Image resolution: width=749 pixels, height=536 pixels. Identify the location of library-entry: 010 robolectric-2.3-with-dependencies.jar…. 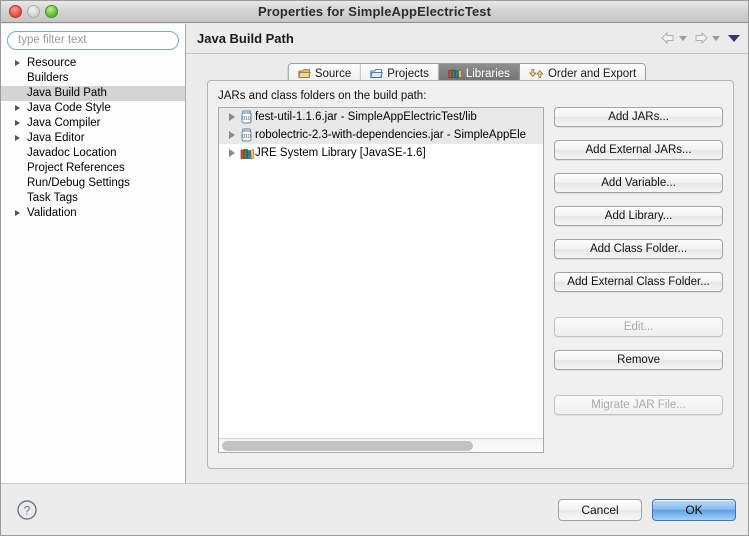
(381, 135).